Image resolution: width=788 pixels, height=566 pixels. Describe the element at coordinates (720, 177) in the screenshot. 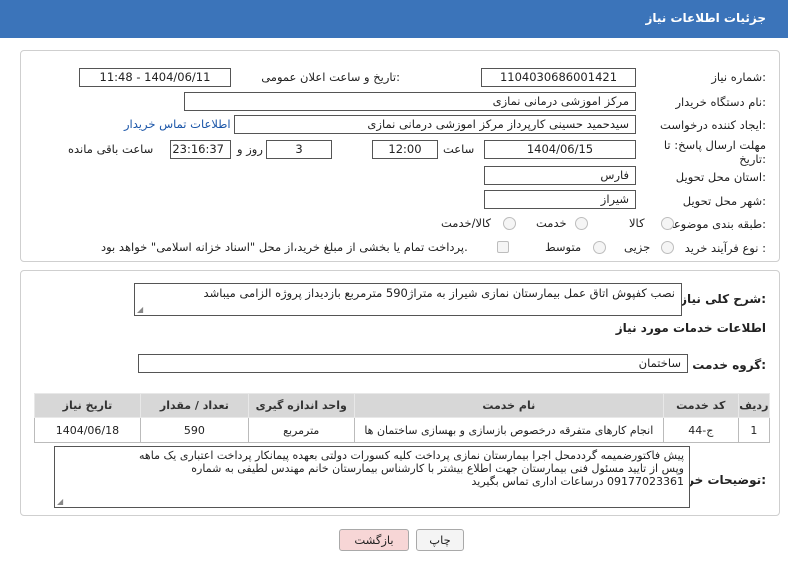

I see `province-label: استان محل تحویل:` at that location.